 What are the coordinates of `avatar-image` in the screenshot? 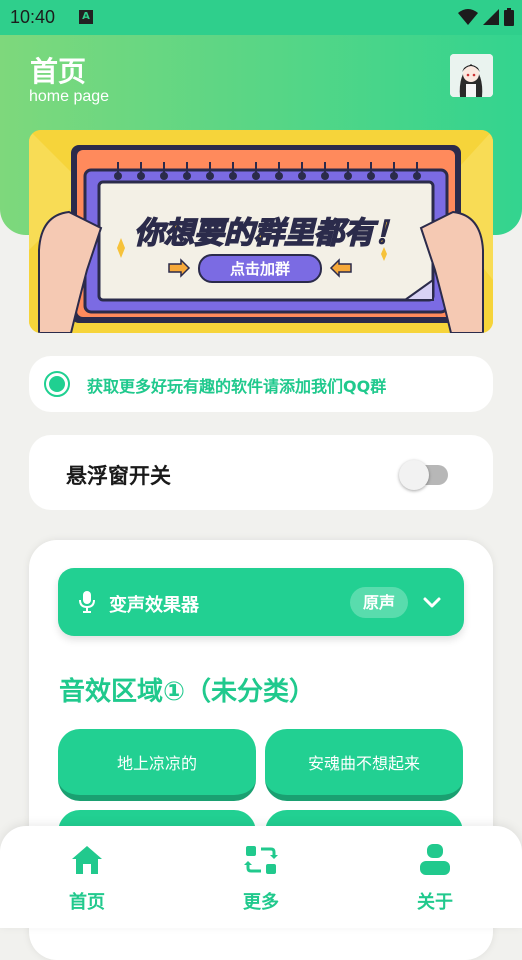 It's located at (471, 75).